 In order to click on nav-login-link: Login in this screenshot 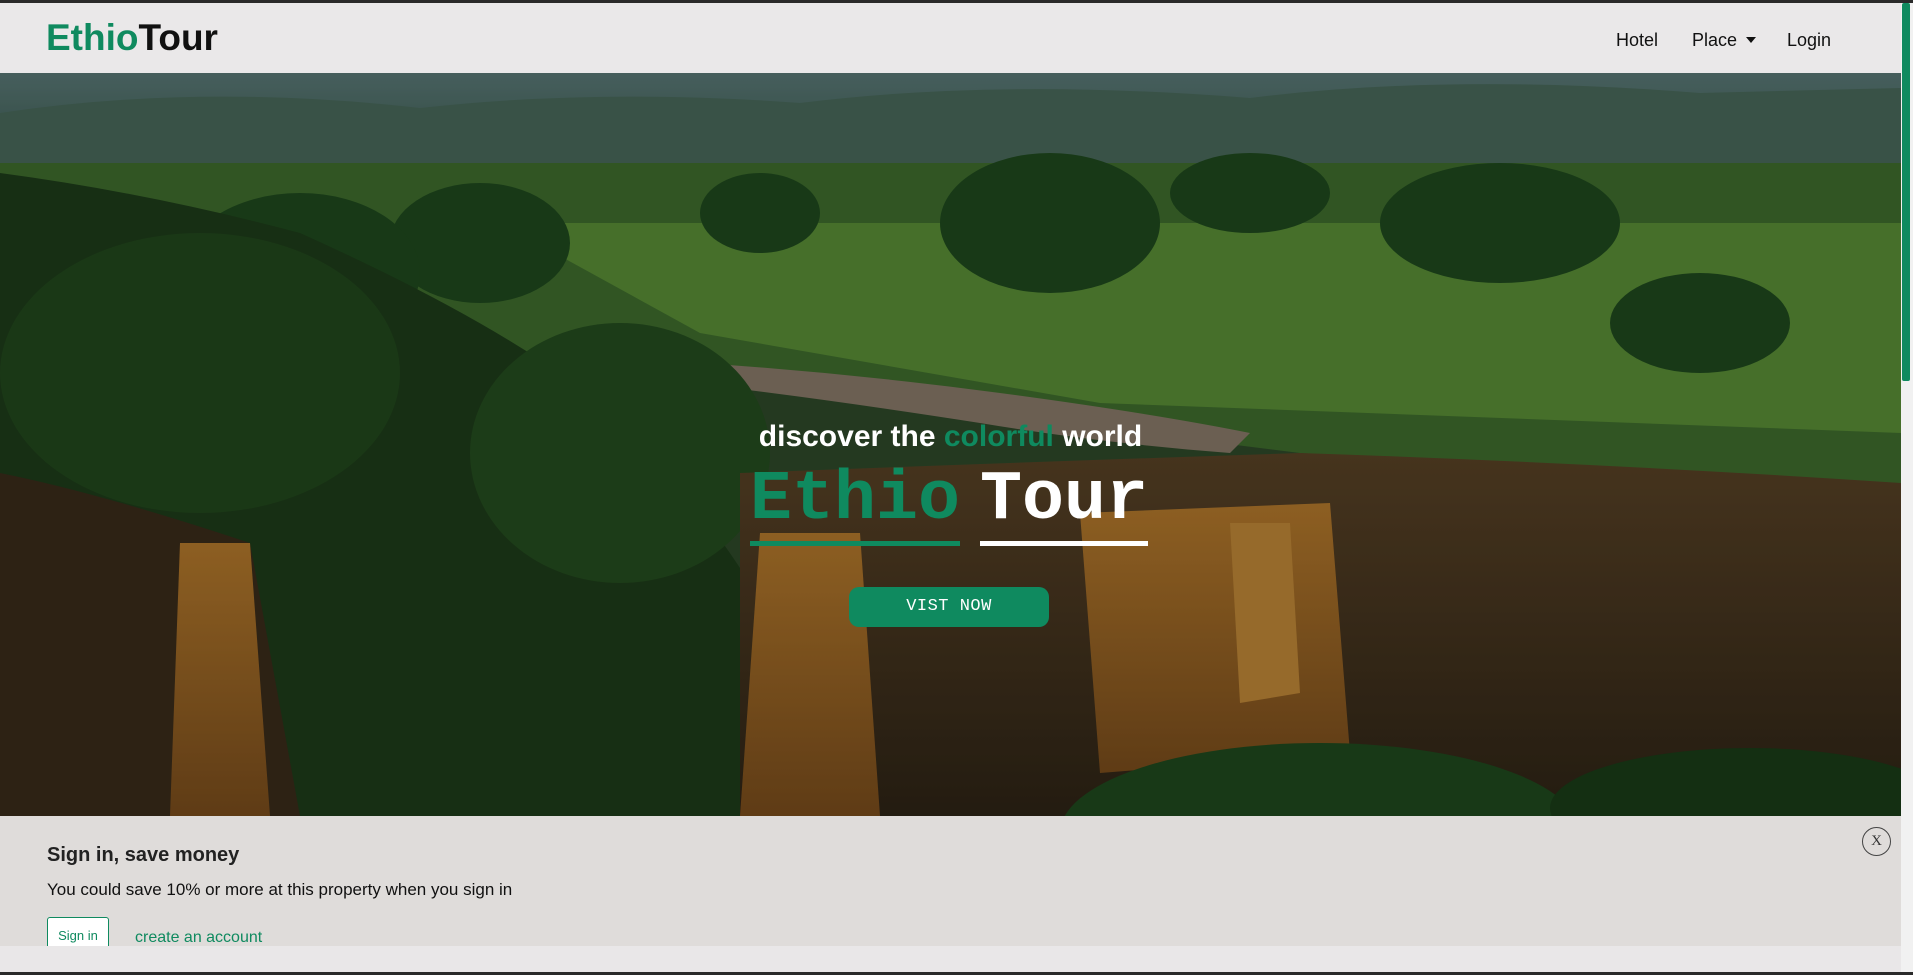, I will do `click(1809, 40)`.